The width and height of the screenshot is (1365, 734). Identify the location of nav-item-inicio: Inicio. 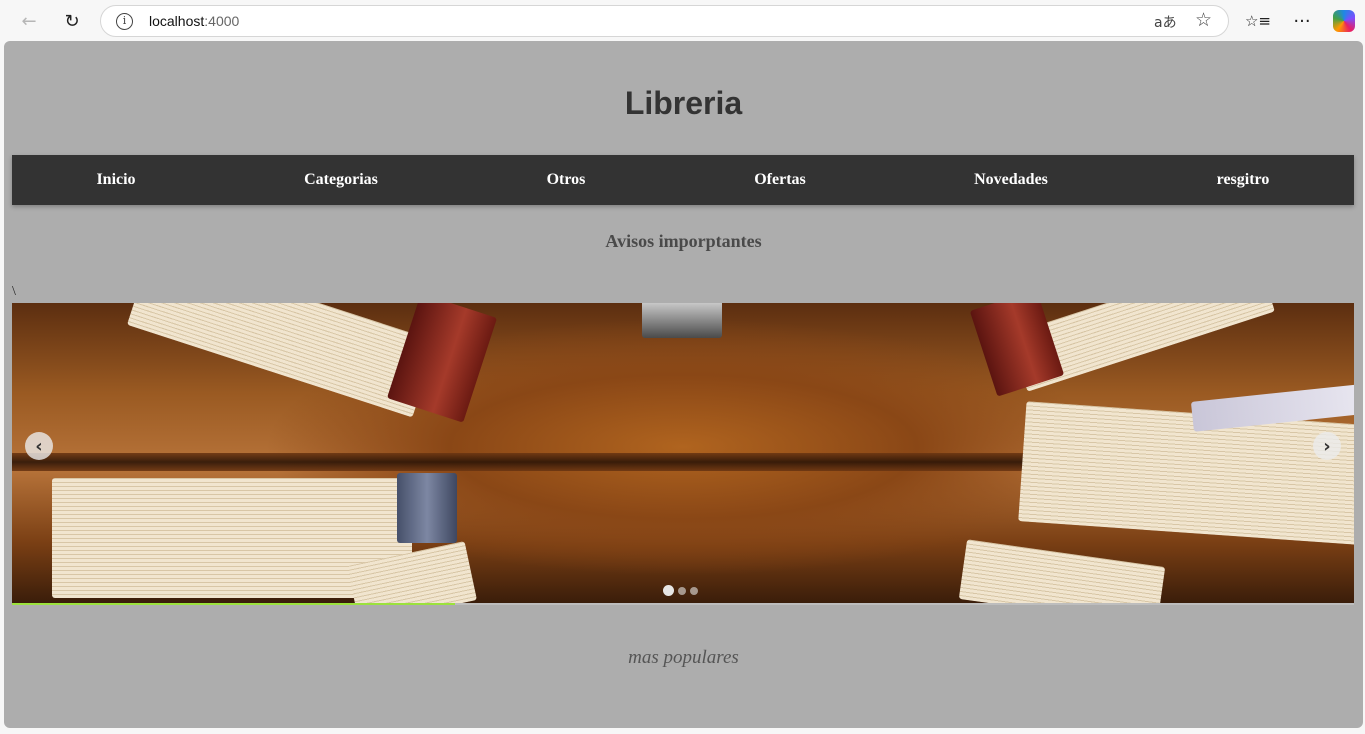
(115, 180).